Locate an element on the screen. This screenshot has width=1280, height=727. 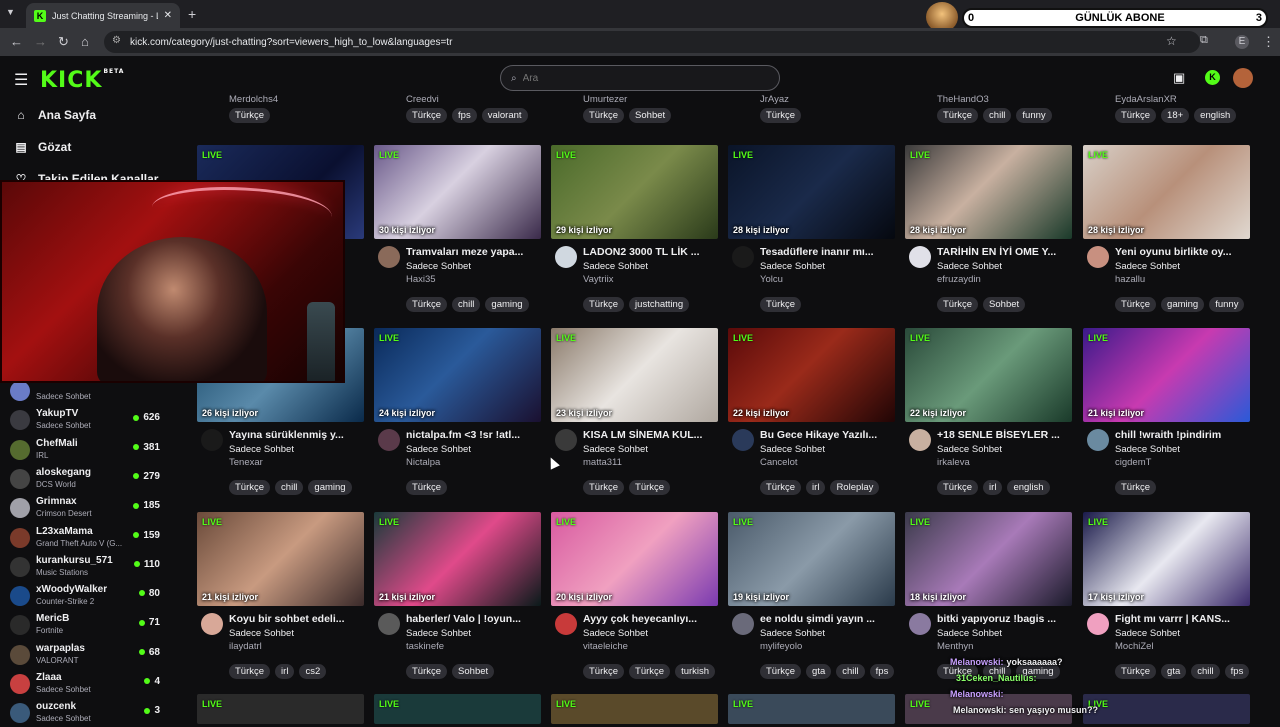
channel-name: EydaArslanXR is located at coordinates (1146, 99).